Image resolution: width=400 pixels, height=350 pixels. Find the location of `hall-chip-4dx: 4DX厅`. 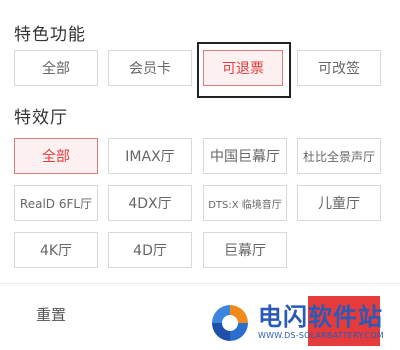

hall-chip-4dx: 4DX厅 is located at coordinates (150, 203).